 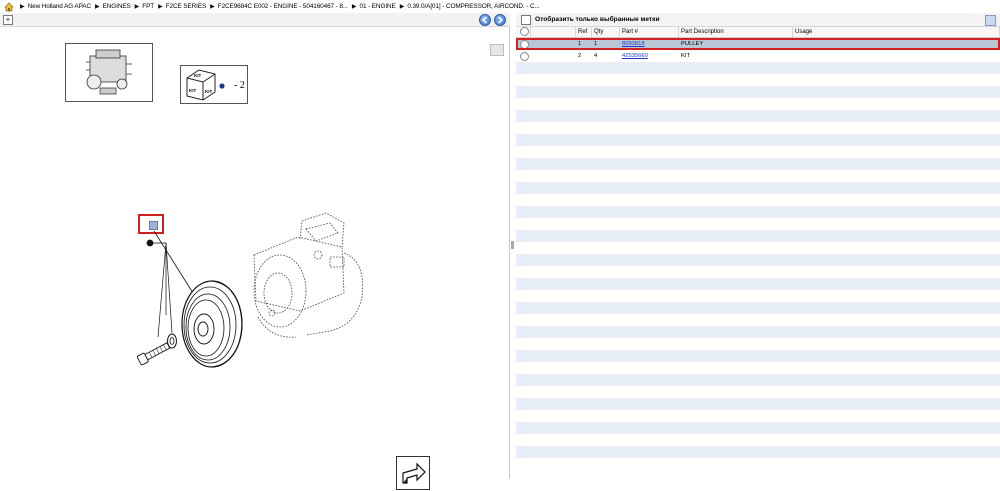 What do you see at coordinates (692, 44) in the screenshot?
I see `row-description: PULLEY` at bounding box center [692, 44].